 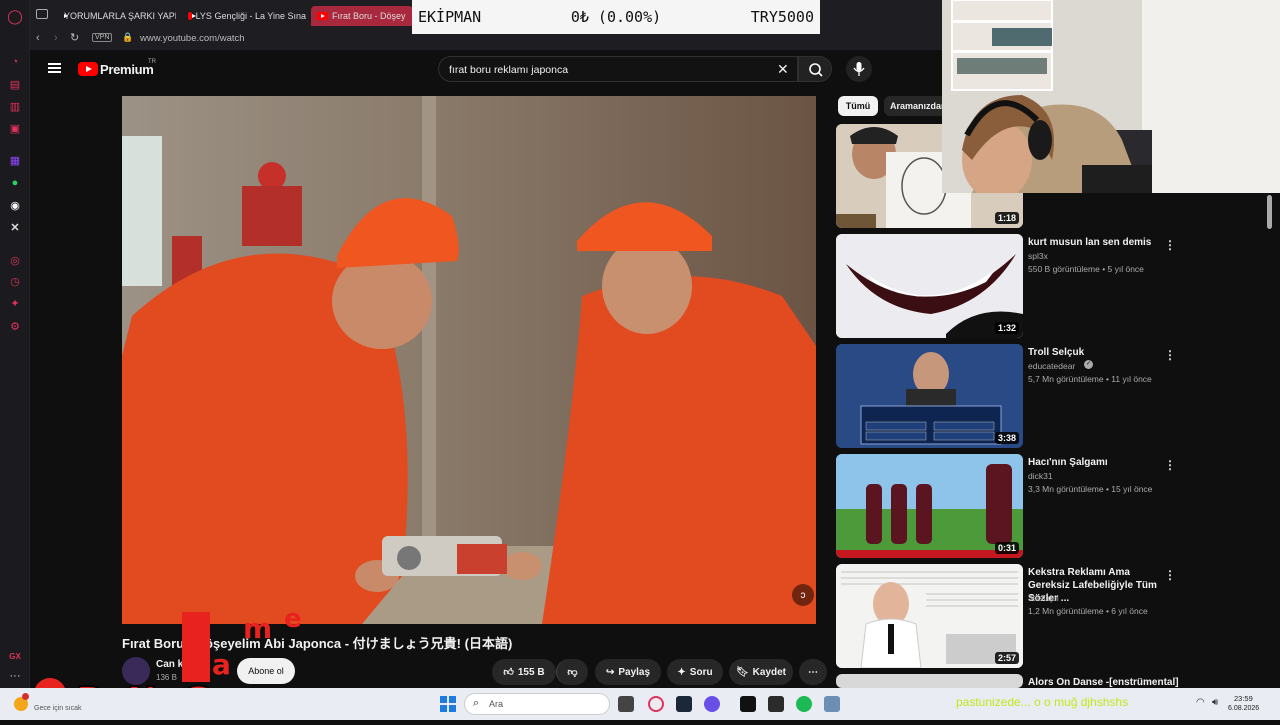 I want to click on back-icon: ‹, so click(x=38, y=38).